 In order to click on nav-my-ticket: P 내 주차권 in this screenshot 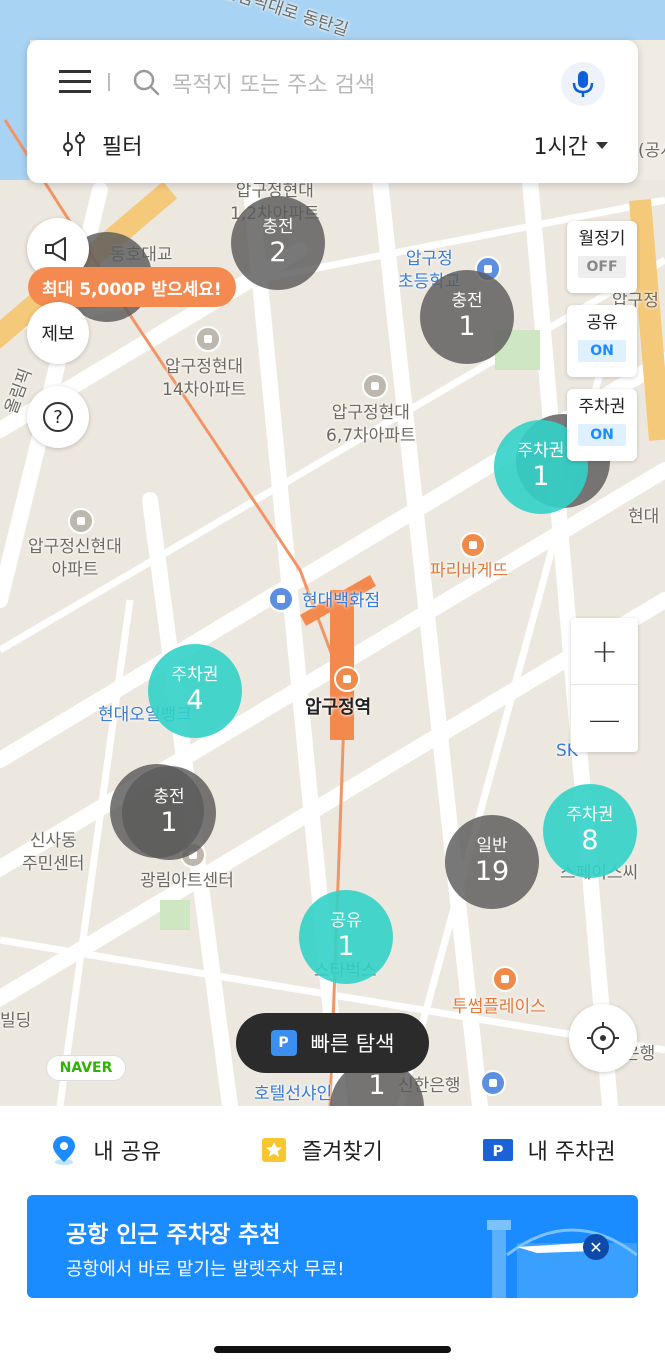, I will do `click(549, 1150)`.